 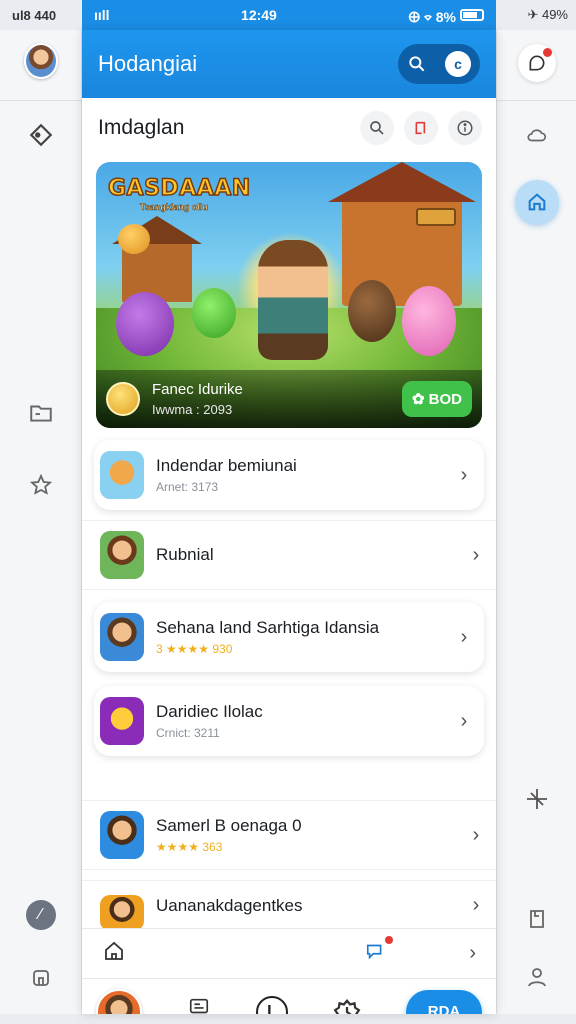 What do you see at coordinates (537, 977) in the screenshot?
I see `user-icon` at bounding box center [537, 977].